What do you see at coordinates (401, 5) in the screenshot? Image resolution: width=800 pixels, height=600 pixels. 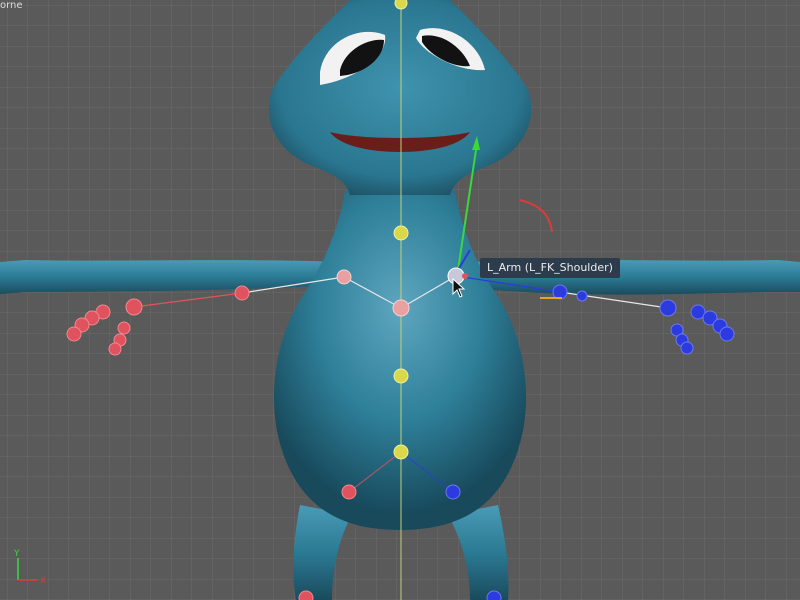 I see `head-top-joint` at bounding box center [401, 5].